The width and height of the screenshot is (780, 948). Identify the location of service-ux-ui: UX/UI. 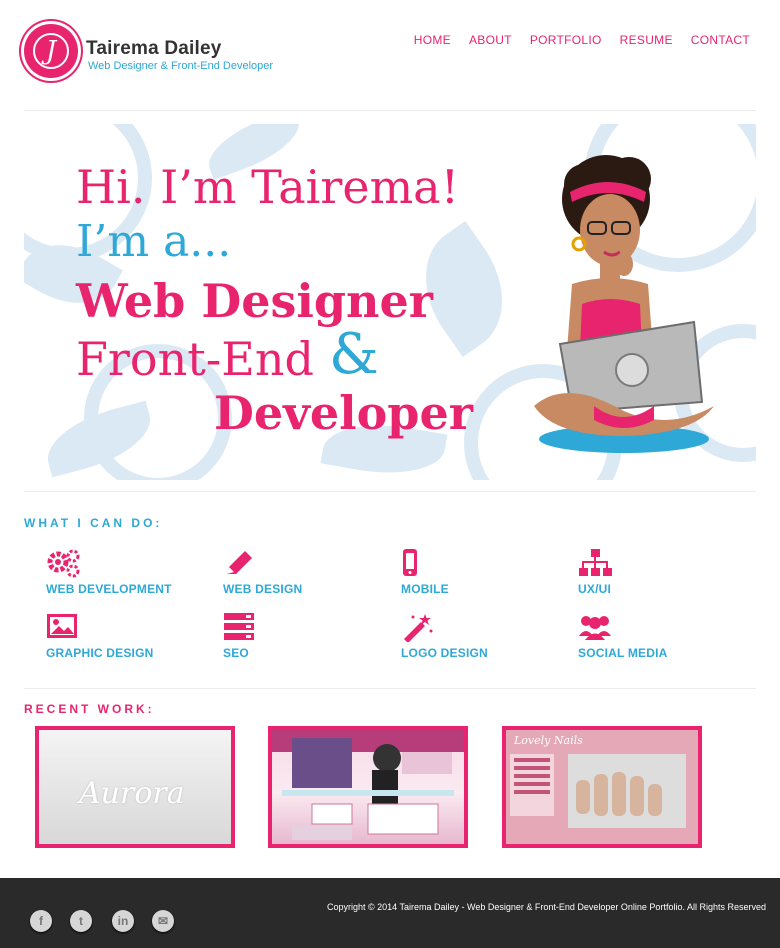
(663, 572).